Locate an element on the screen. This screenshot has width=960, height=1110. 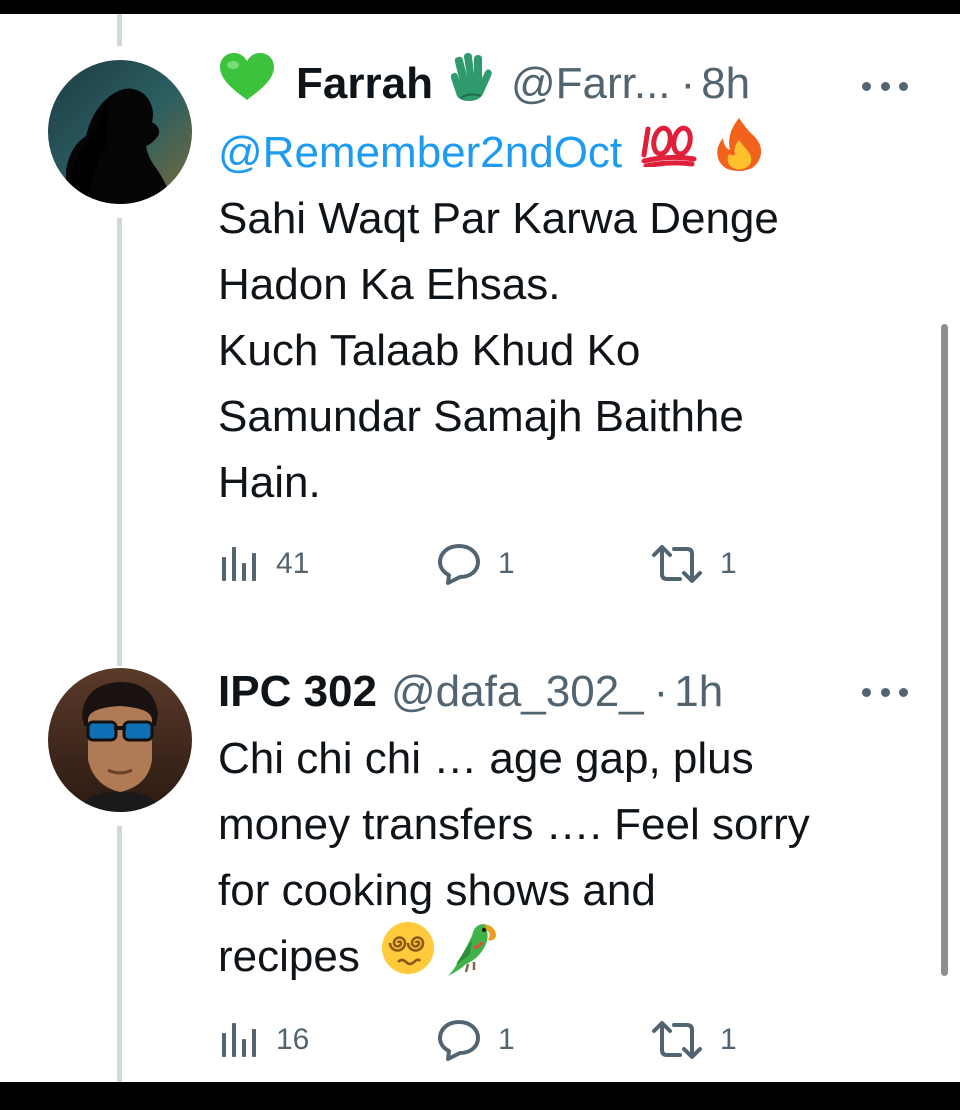
thread-line-middle is located at coordinates (119, 442).